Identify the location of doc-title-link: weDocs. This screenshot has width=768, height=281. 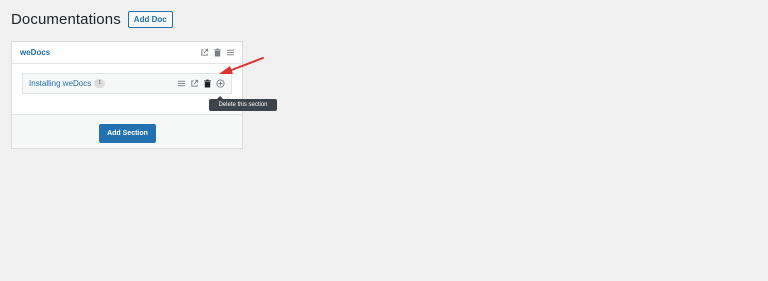
(35, 52).